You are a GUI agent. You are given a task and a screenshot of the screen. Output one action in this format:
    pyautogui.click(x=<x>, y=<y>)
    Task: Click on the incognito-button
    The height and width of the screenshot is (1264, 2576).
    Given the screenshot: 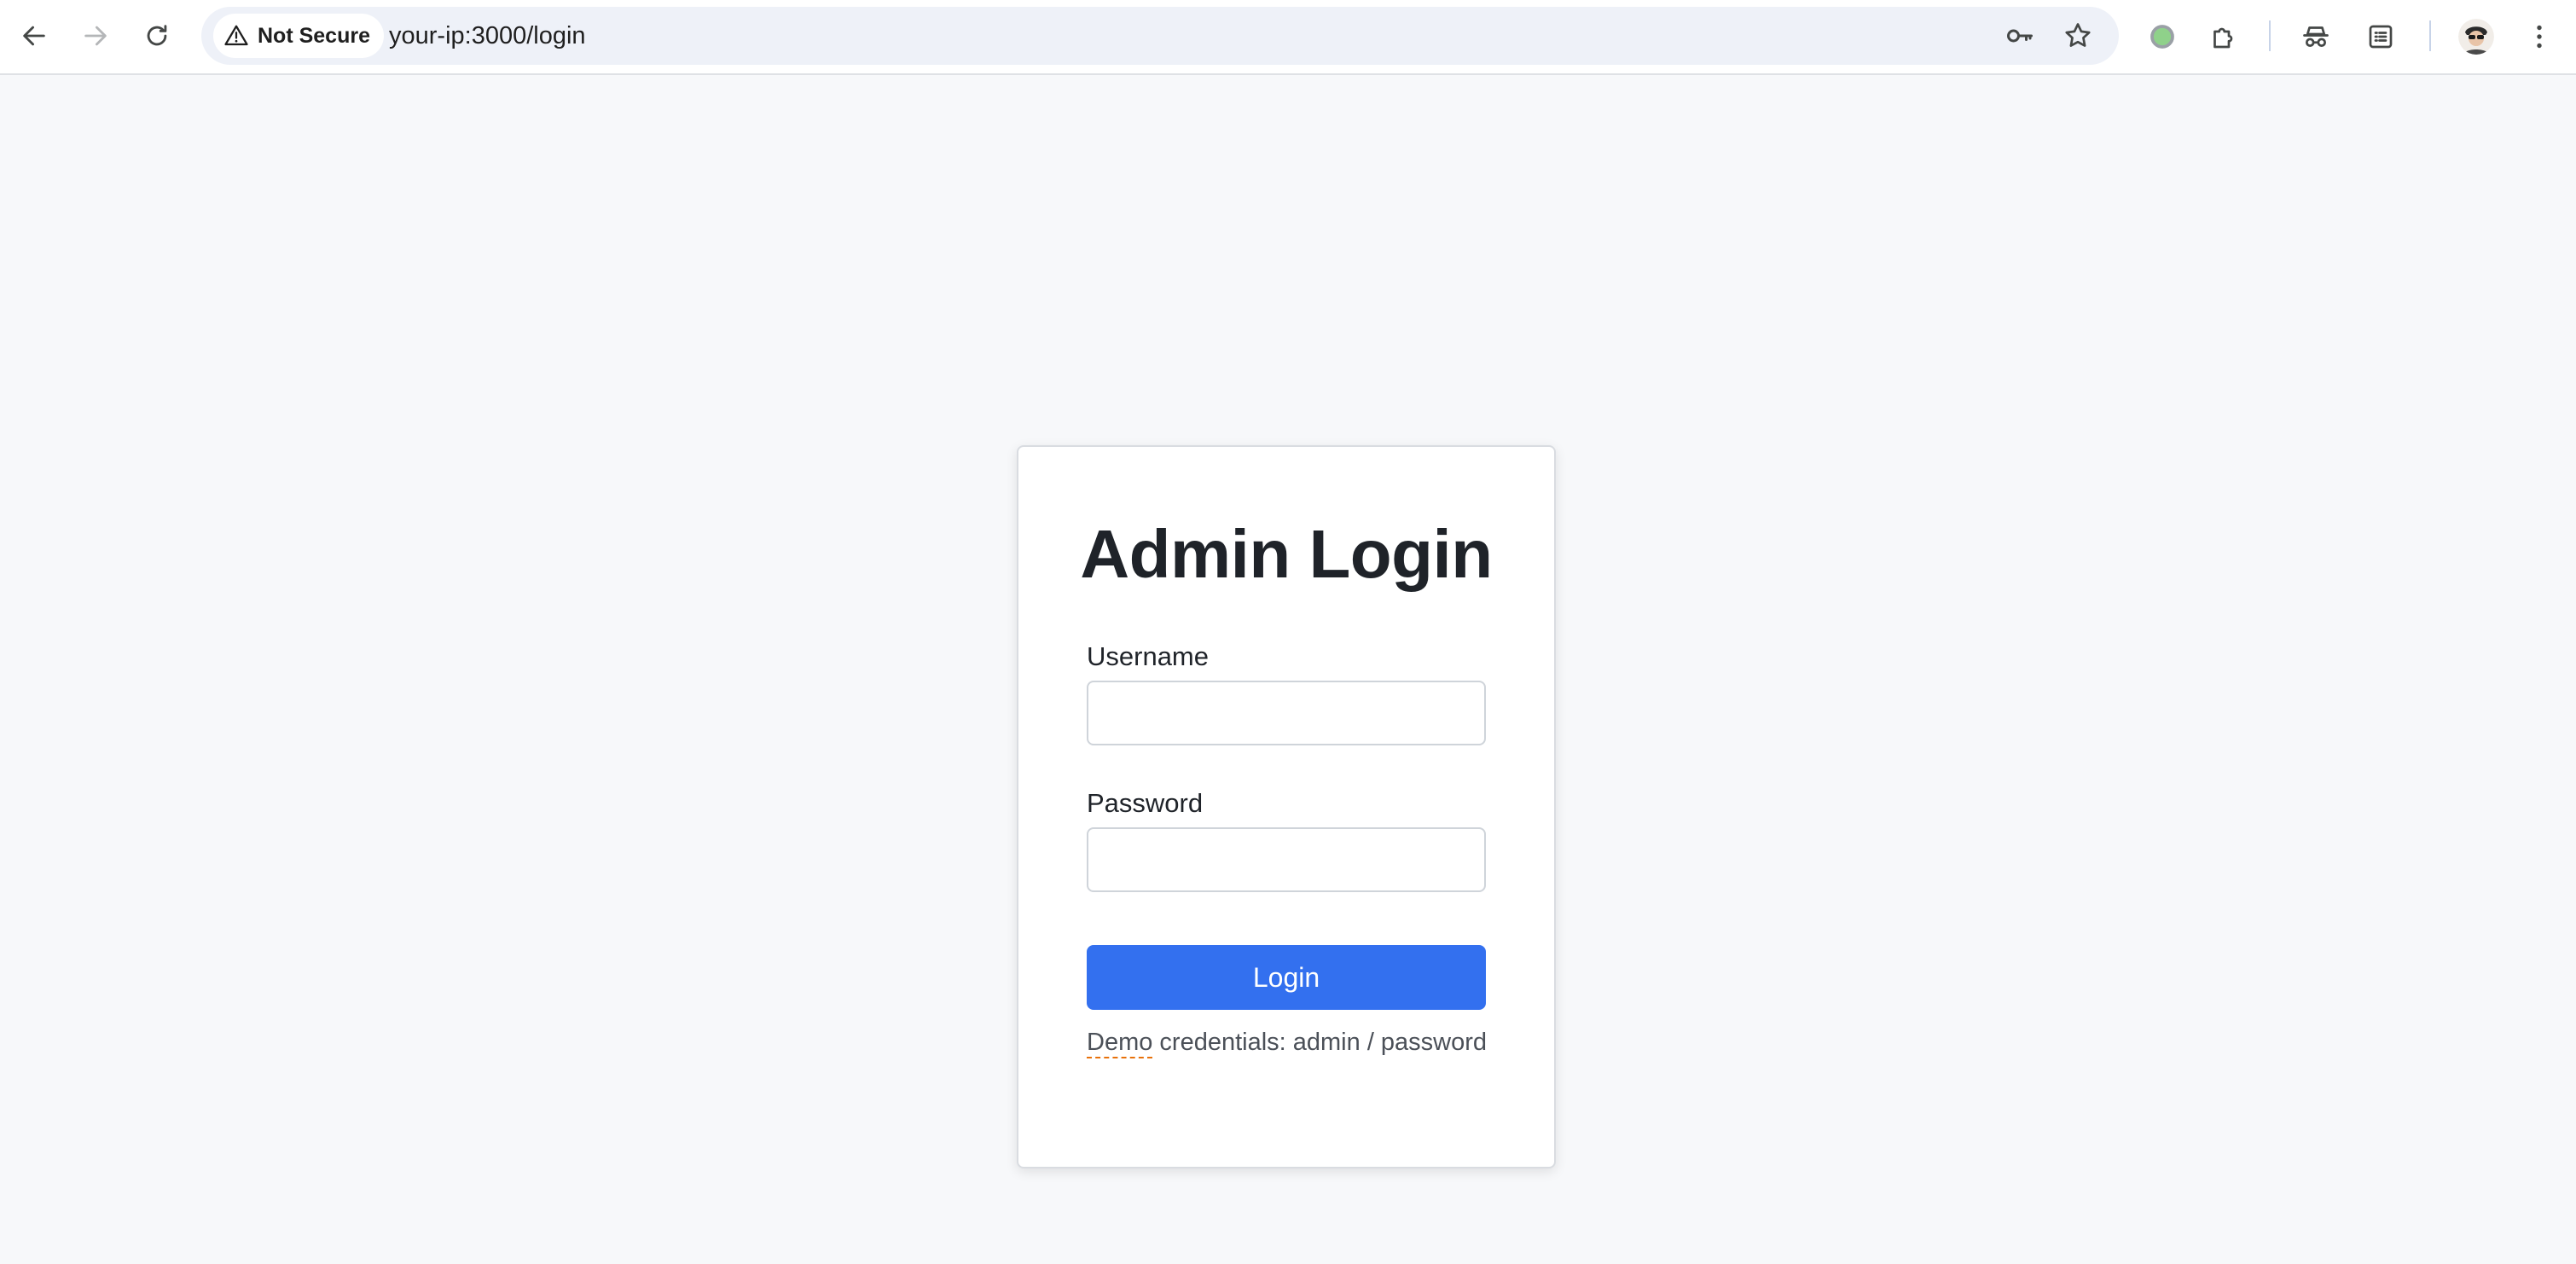 What is the action you would take?
    pyautogui.click(x=2315, y=37)
    